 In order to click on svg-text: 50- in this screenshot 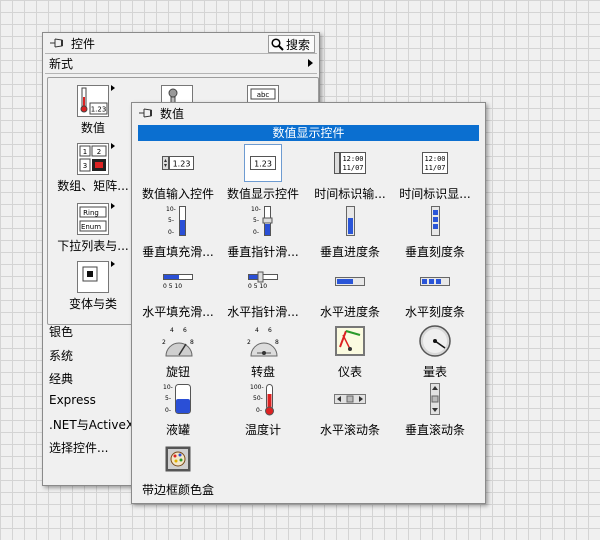, I will do `click(258, 398)`.